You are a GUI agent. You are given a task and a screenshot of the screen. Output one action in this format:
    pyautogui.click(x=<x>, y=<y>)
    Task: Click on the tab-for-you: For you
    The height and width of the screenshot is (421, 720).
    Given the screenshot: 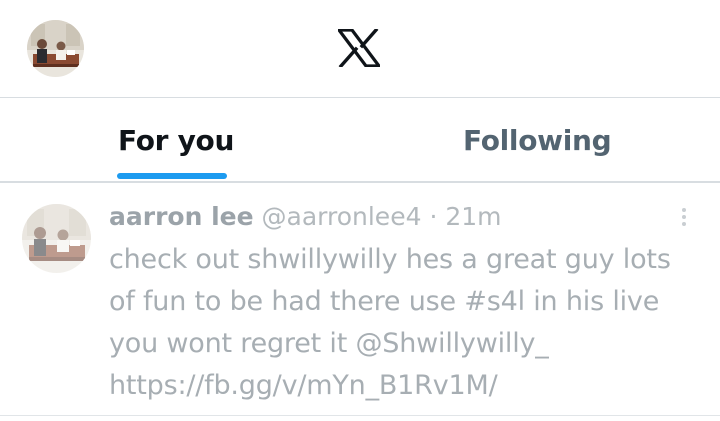 What is the action you would take?
    pyautogui.click(x=171, y=139)
    